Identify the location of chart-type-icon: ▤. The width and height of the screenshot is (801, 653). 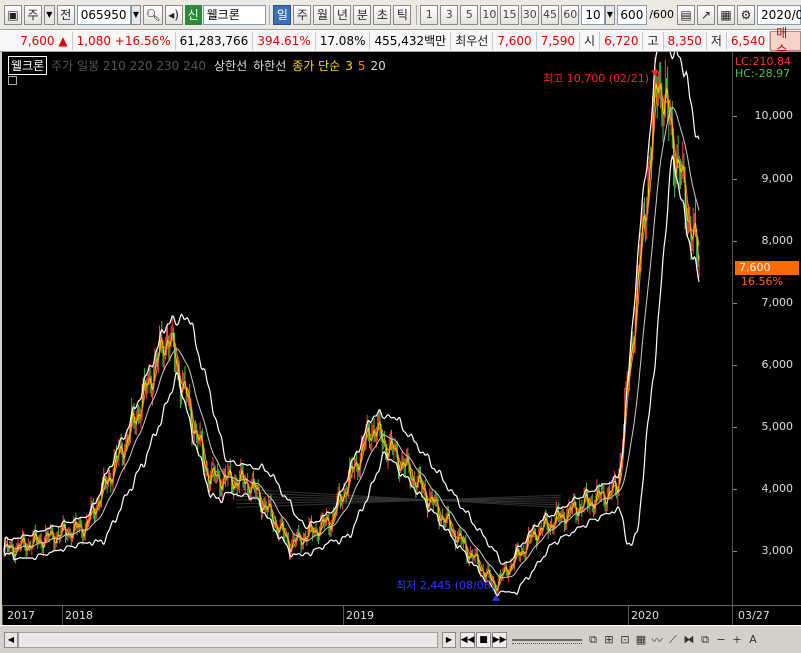
(686, 14).